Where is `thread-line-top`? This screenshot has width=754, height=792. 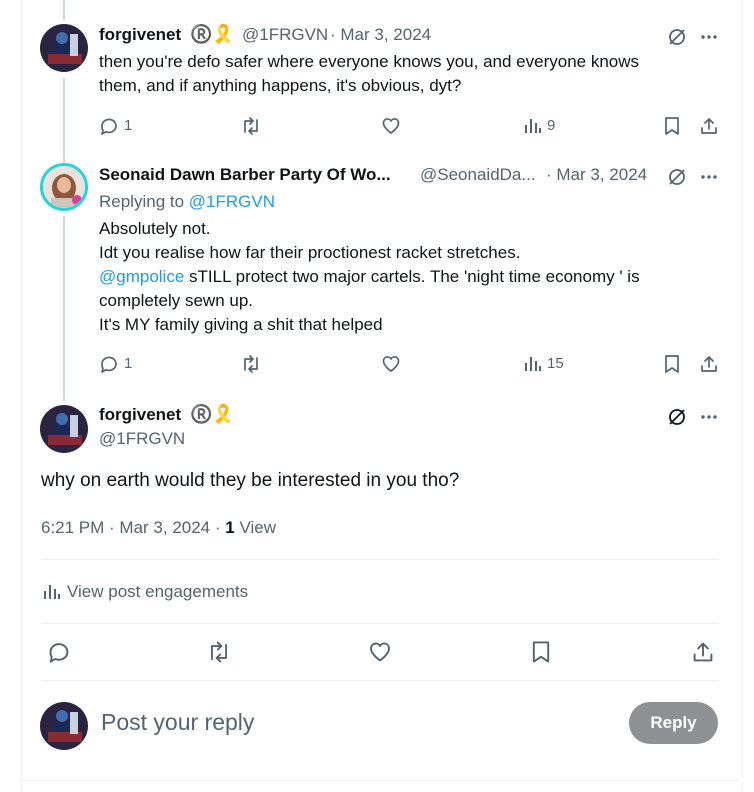 thread-line-top is located at coordinates (64, 10).